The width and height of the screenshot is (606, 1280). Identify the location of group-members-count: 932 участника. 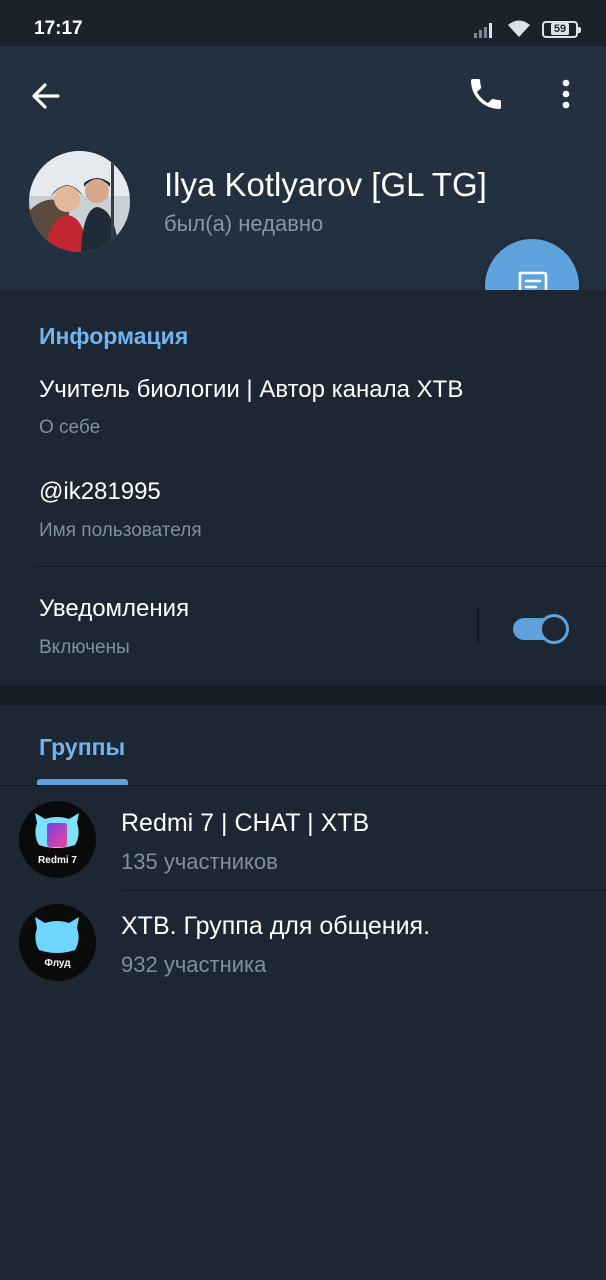
(194, 964).